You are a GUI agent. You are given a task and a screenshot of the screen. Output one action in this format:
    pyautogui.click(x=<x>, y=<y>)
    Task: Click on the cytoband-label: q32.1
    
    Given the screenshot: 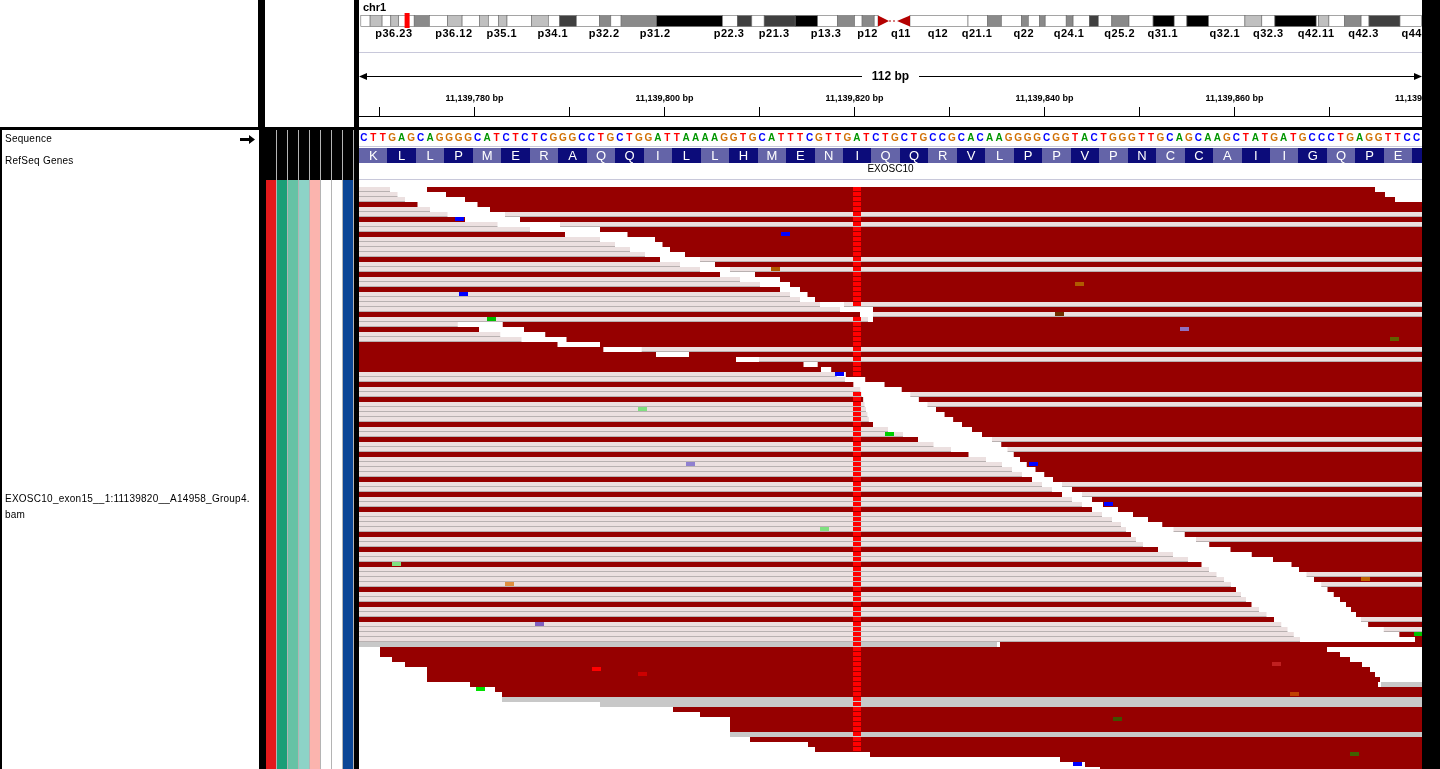 What is the action you would take?
    pyautogui.click(x=1225, y=33)
    